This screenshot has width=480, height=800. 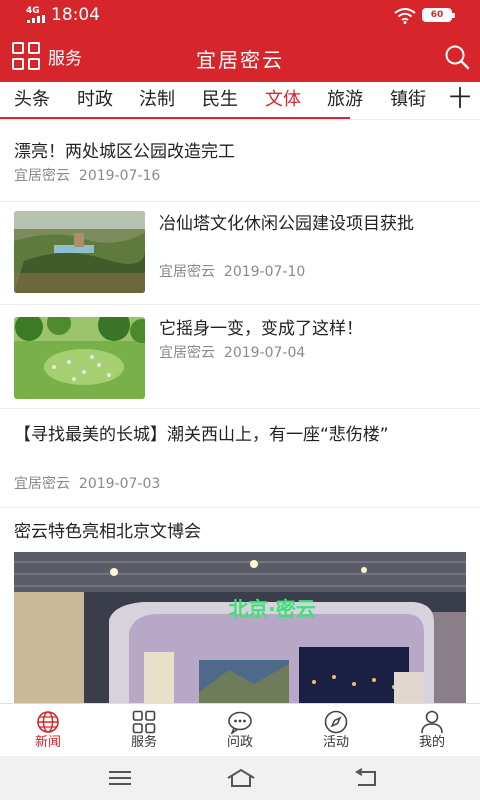 I want to click on tab-tourism: 旅游, so click(x=345, y=100).